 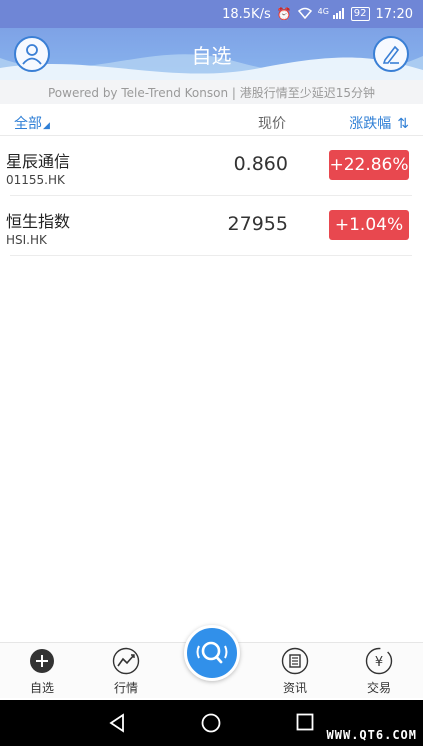 I want to click on nav-label: 资讯, so click(x=294, y=688).